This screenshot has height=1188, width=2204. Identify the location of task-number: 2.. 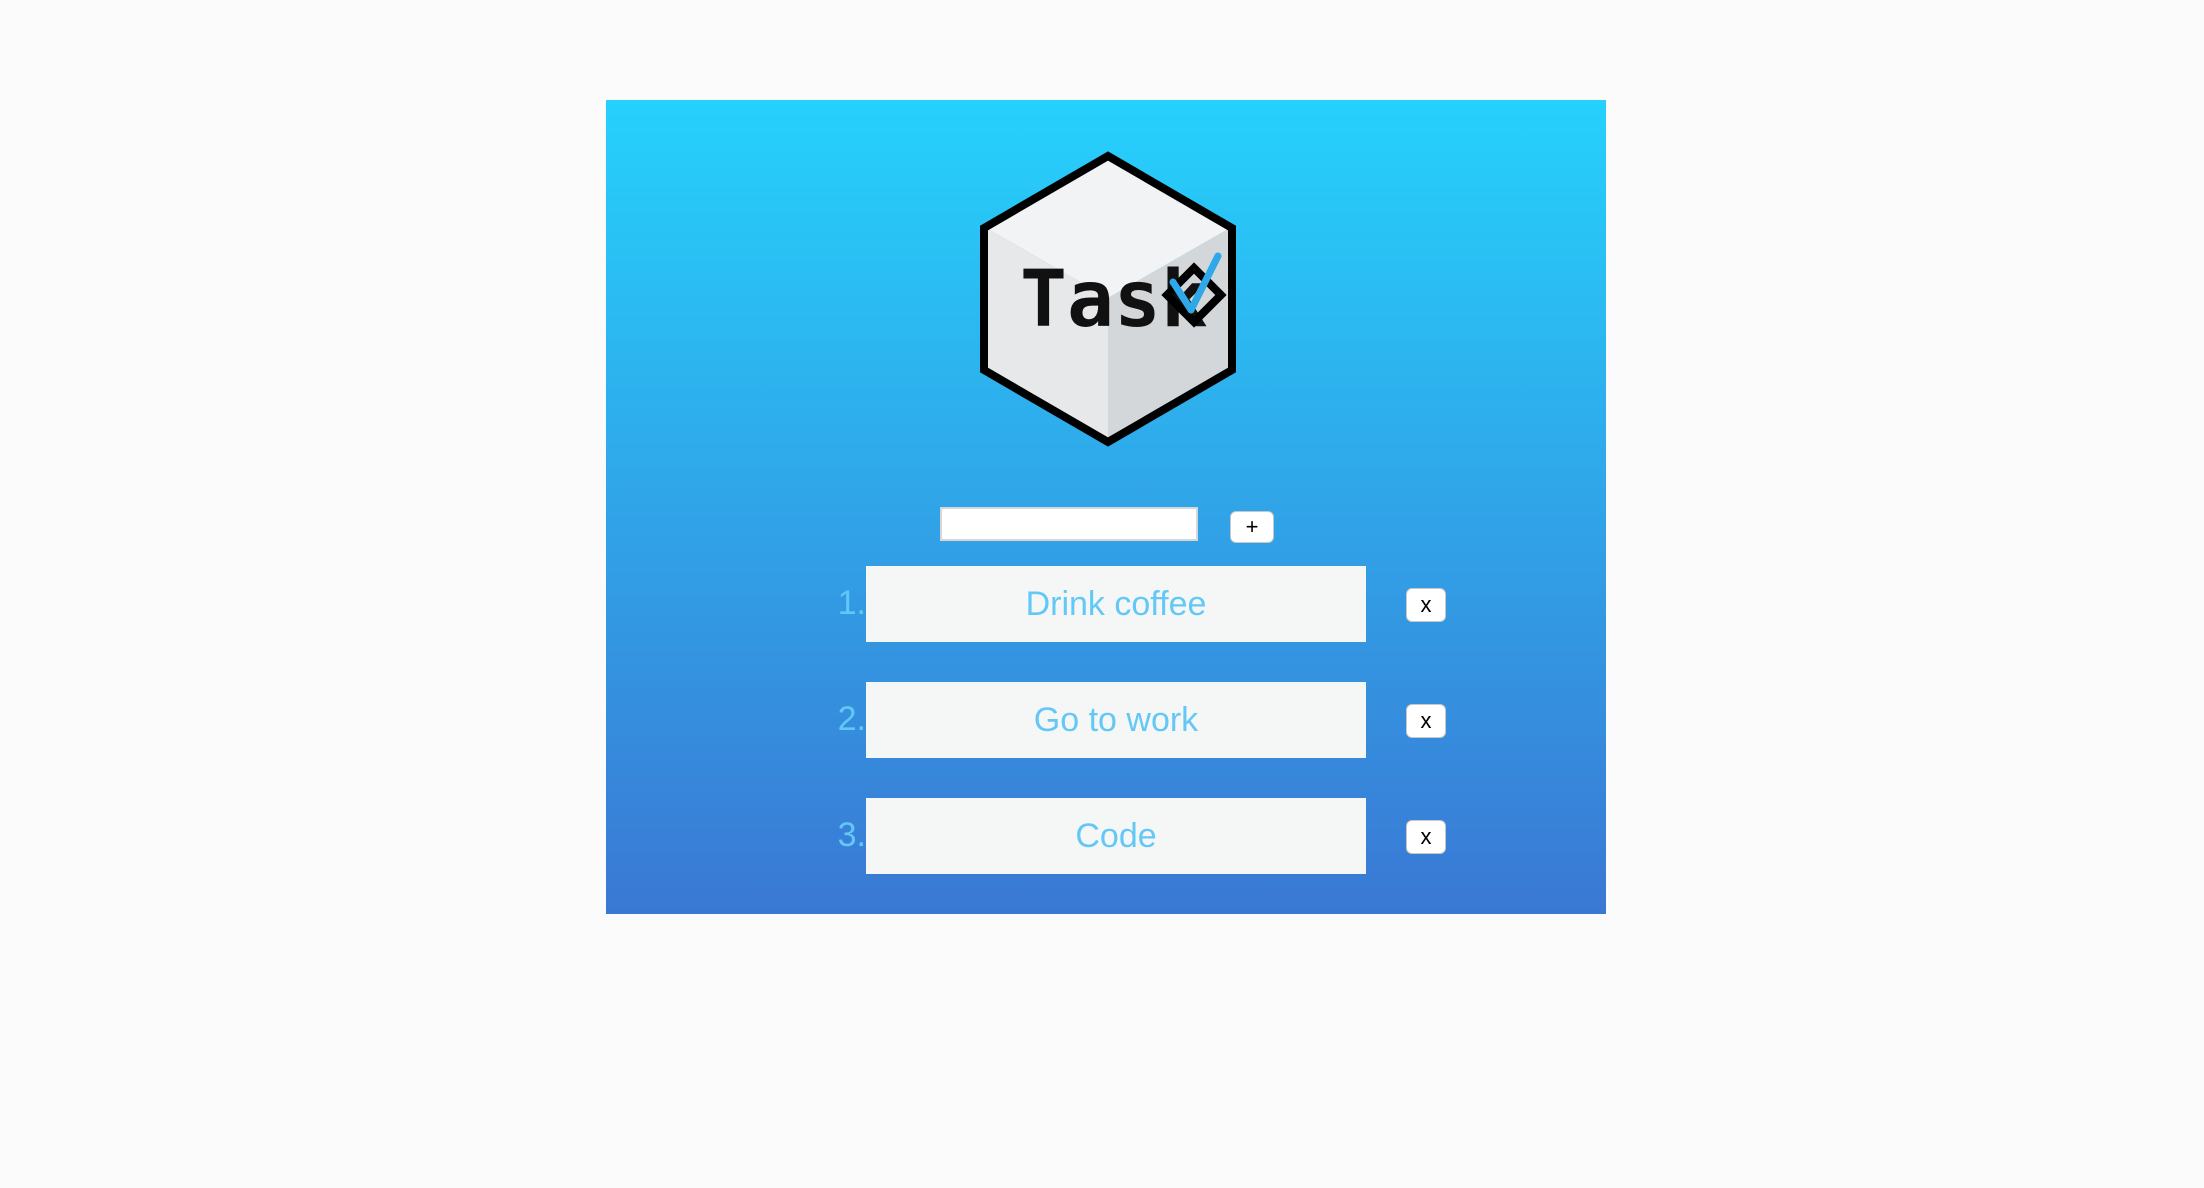
(851, 719).